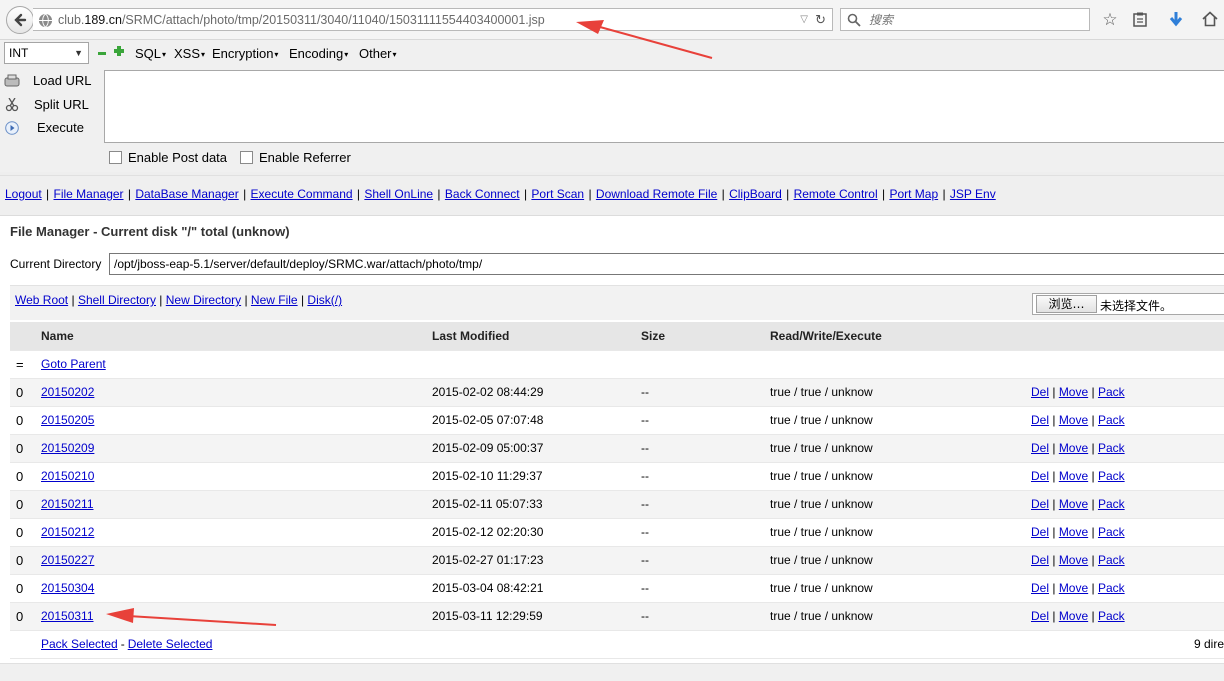  I want to click on menu-other-label: Other, so click(375, 53).